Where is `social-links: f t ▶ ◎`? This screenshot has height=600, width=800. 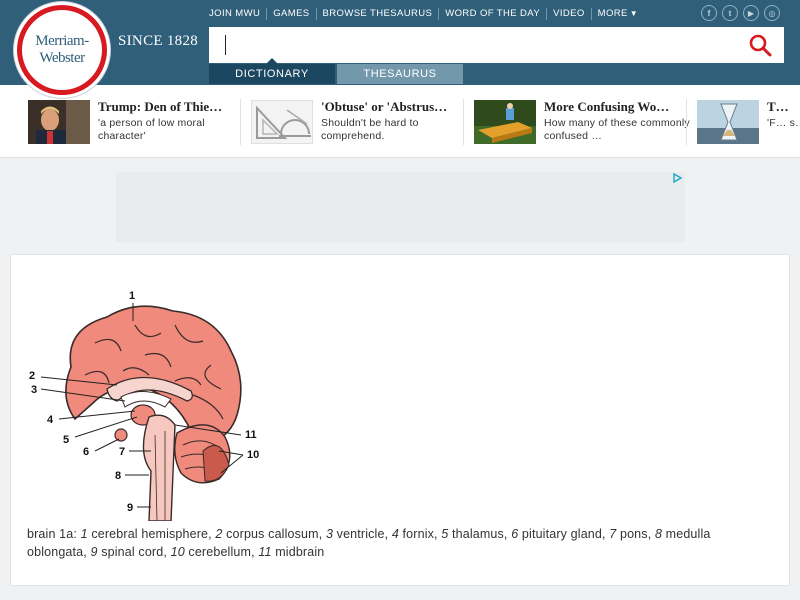
social-links: f t ▶ ◎ is located at coordinates (740, 13).